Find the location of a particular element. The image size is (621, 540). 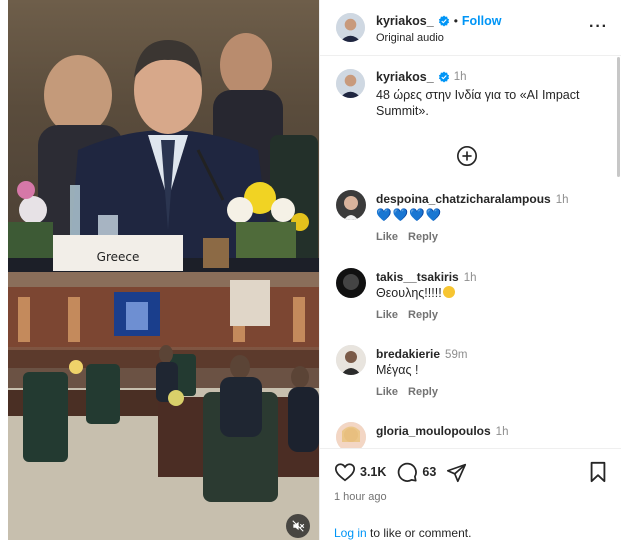

comment-header: despoina_chatzicharalampous 1h is located at coordinates (472, 199).